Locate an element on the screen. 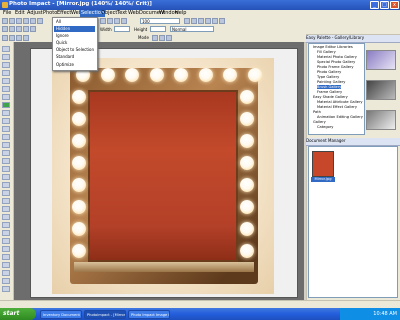  tree-item: Gallery is located at coordinates (319, 122).